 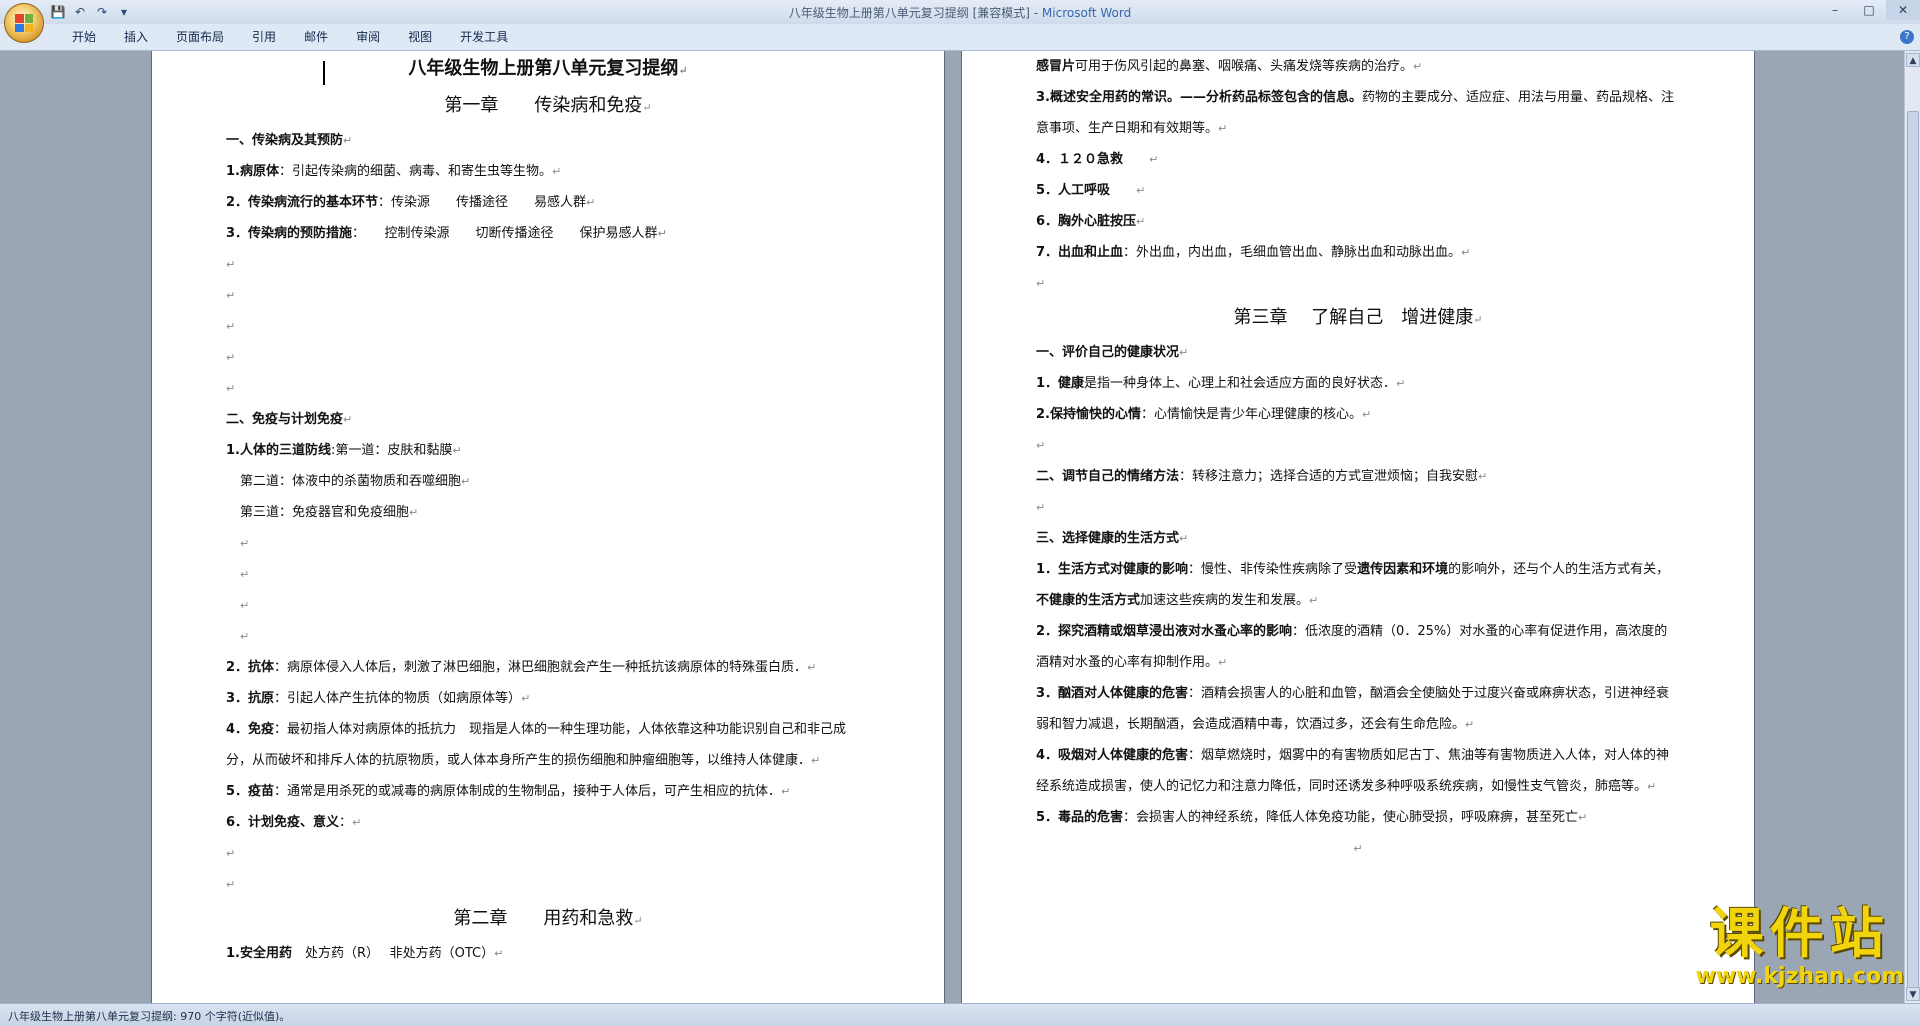 What do you see at coordinates (548, 68) in the screenshot?
I see `document-title: 八年级生物上册第八单元复习提纲↵` at bounding box center [548, 68].